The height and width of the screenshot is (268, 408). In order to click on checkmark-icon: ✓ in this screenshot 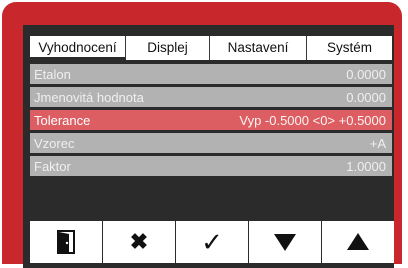, I will do `click(212, 242)`.